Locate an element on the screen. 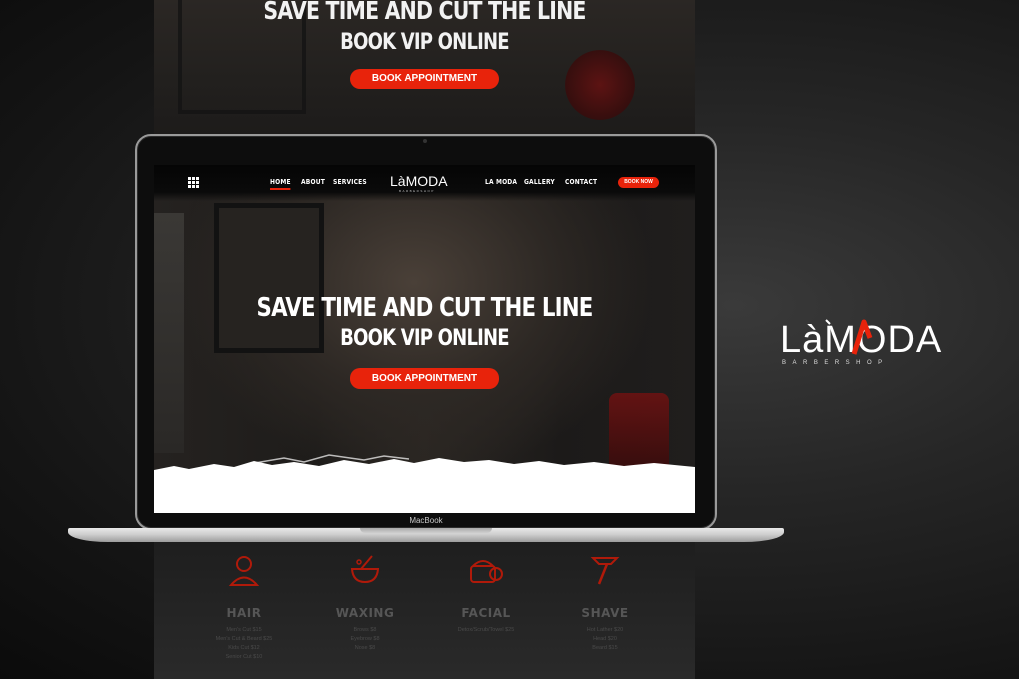 The width and height of the screenshot is (1019, 679). macbook-label: MacBook is located at coordinates (426, 520).